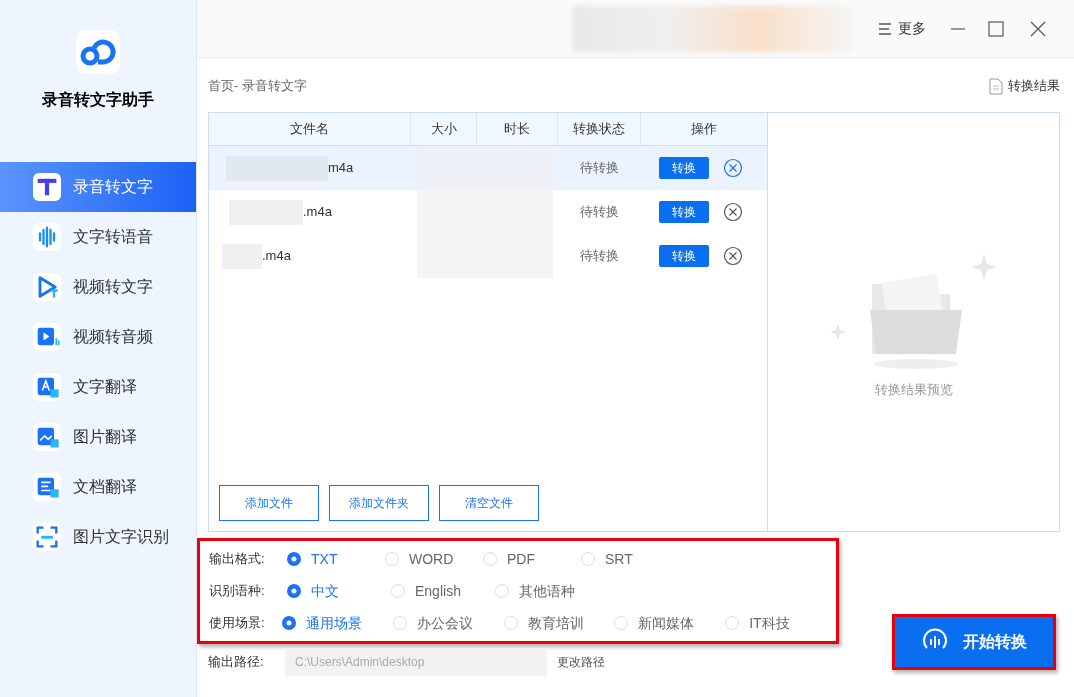  I want to click on letter-t-icon, so click(47, 187).